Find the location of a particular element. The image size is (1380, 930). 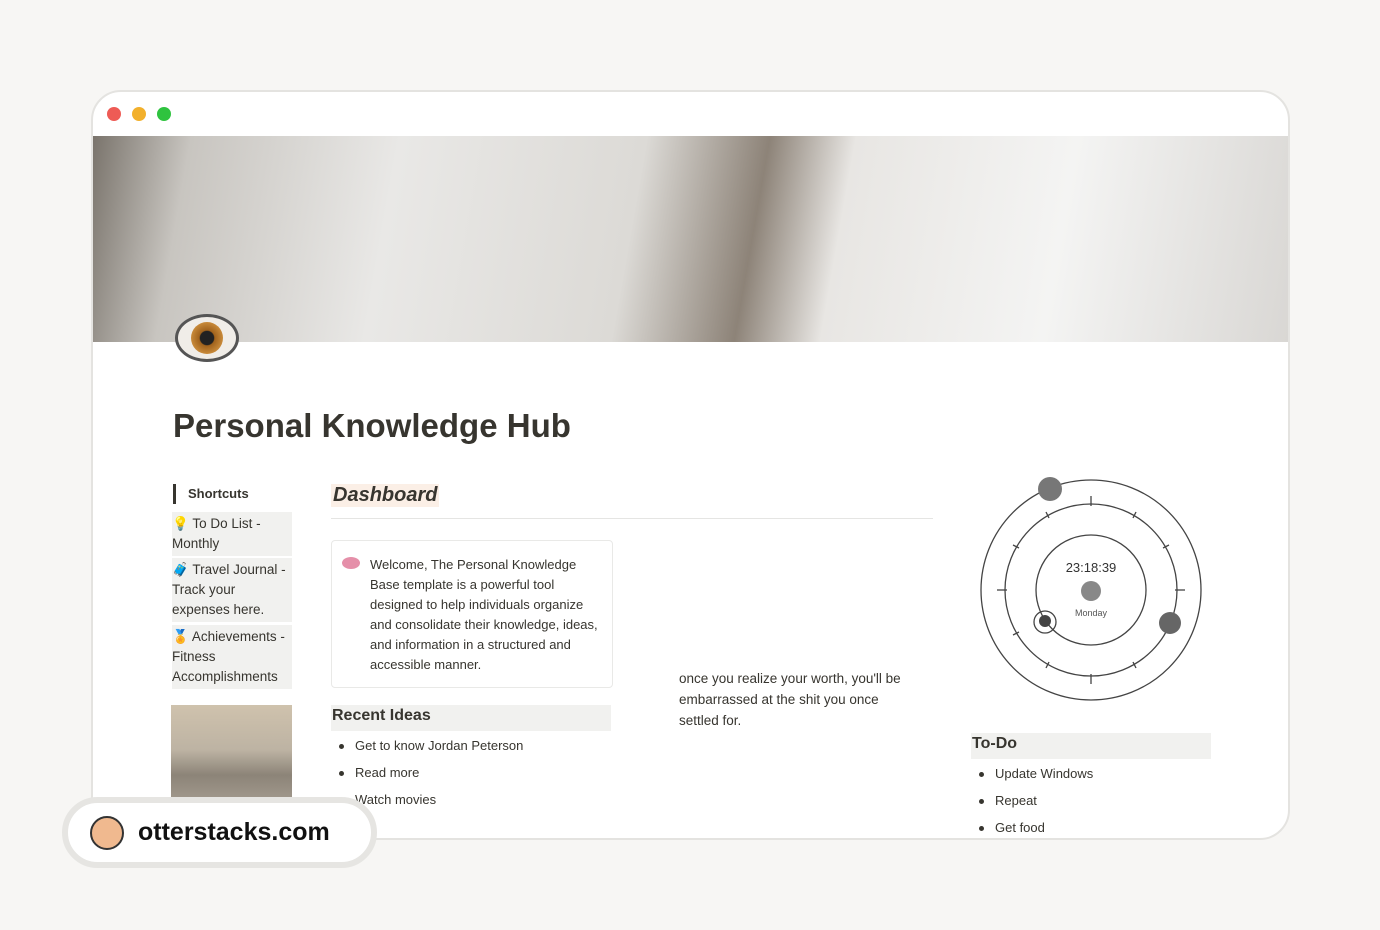

recent-ideas-heading: Recent Ideas is located at coordinates (471, 718).